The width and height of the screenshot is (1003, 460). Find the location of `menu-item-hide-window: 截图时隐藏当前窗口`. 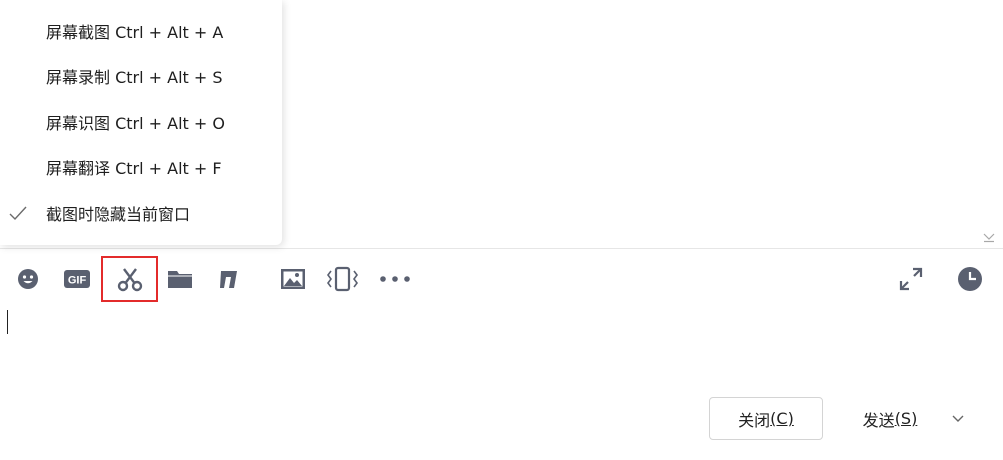

menu-item-hide-window: 截图时隐藏当前窗口 is located at coordinates (141, 213).